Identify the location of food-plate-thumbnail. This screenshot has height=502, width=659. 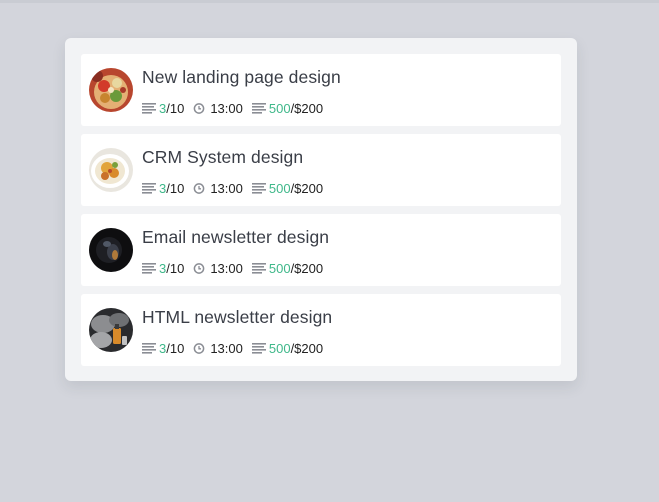
(111, 170).